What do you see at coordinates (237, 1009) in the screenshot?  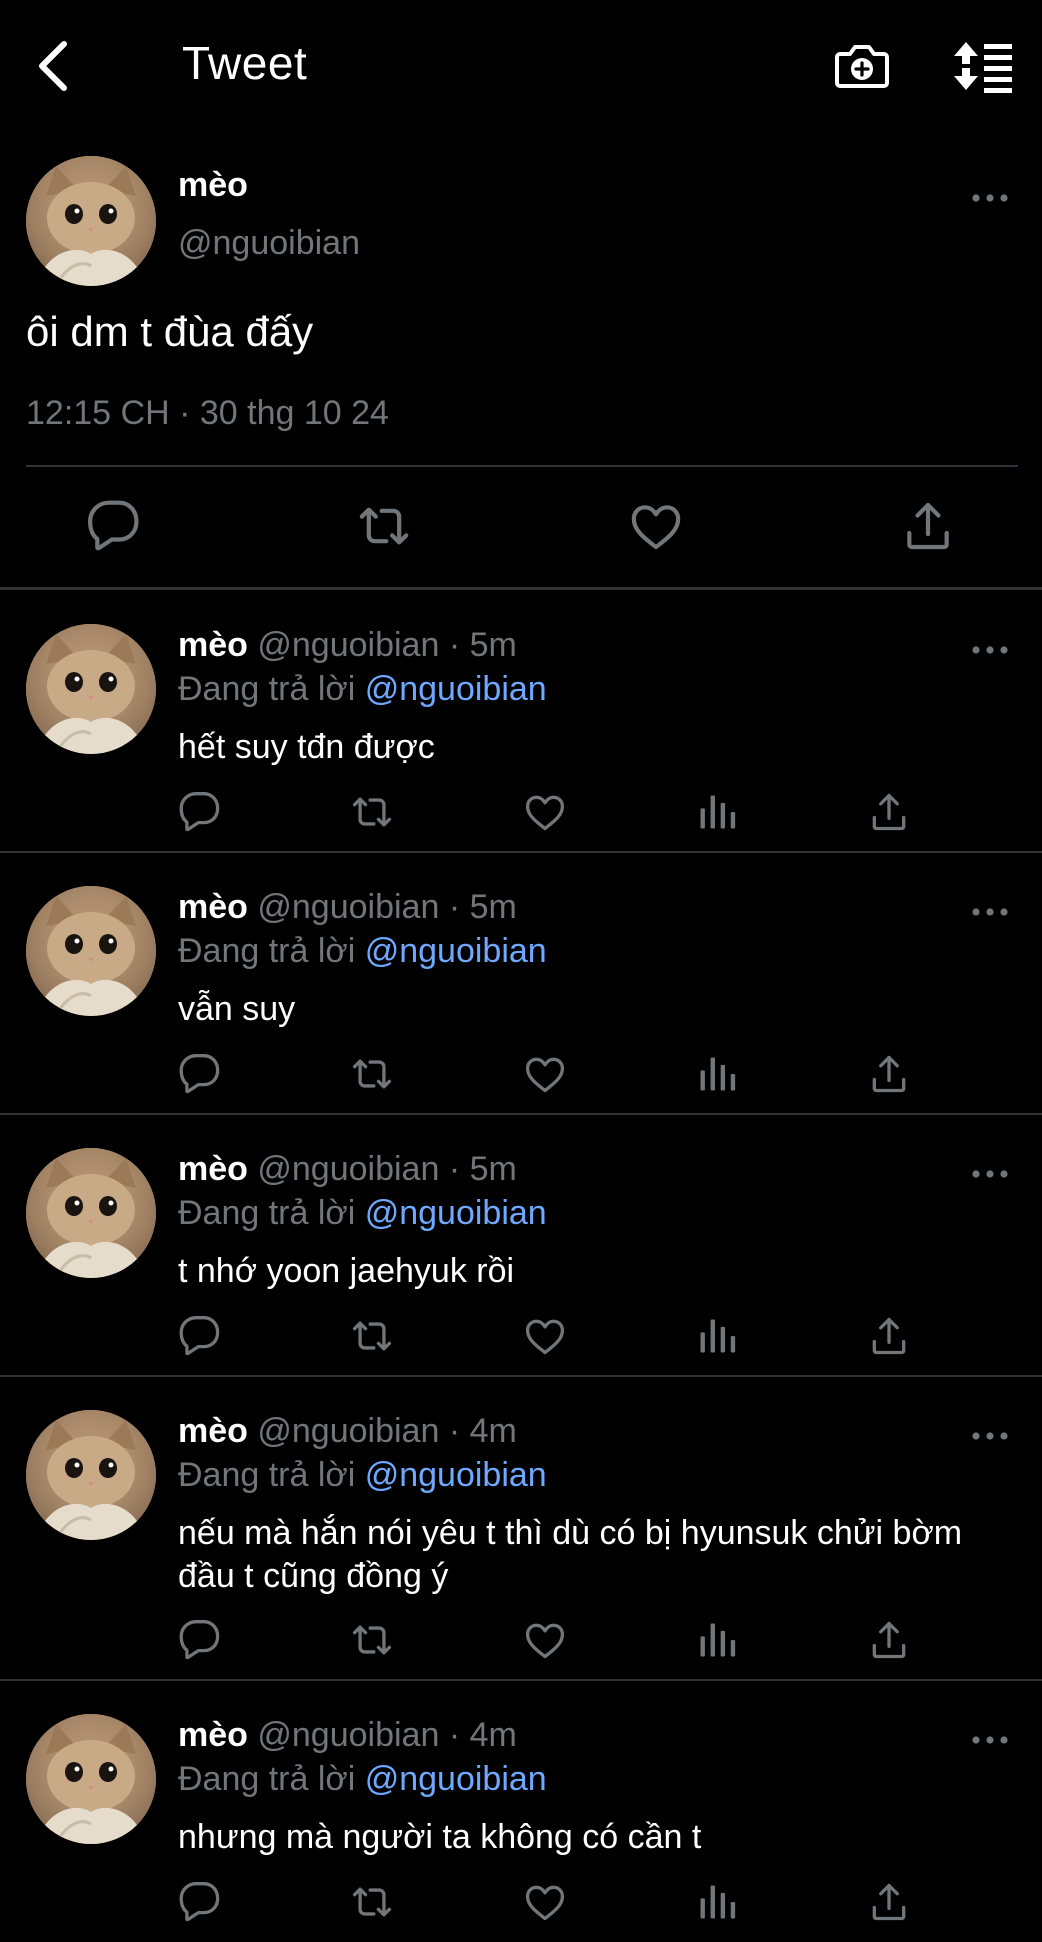 I see `reply-text: vẫn suy` at bounding box center [237, 1009].